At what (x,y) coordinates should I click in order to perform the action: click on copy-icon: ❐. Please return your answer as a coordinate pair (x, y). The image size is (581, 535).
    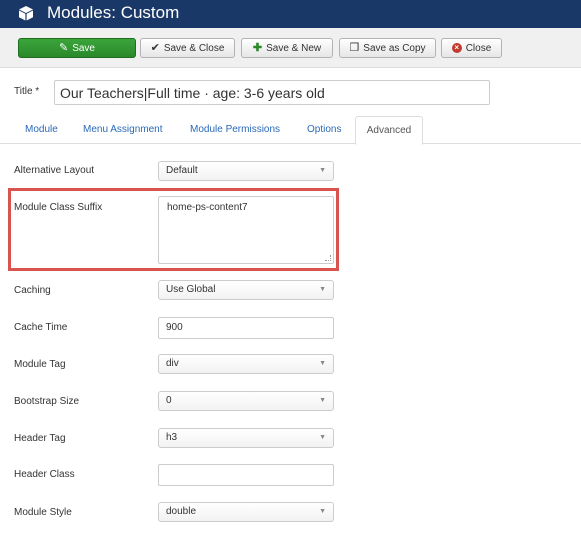
    Looking at the image, I should click on (354, 47).